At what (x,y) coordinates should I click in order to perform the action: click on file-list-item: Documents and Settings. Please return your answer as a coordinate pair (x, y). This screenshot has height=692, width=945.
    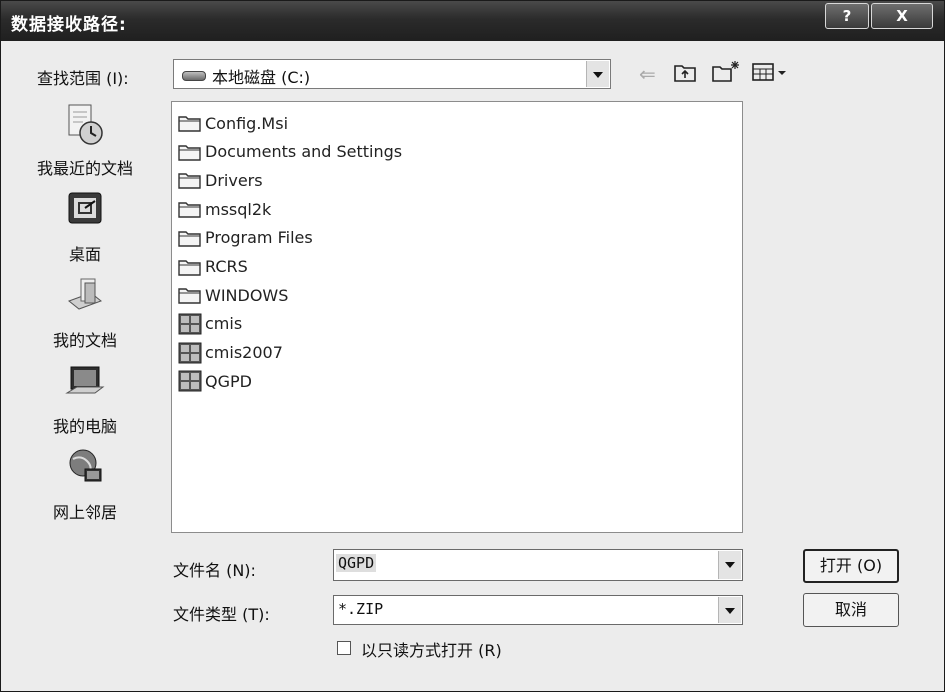
    Looking at the image, I should click on (290, 152).